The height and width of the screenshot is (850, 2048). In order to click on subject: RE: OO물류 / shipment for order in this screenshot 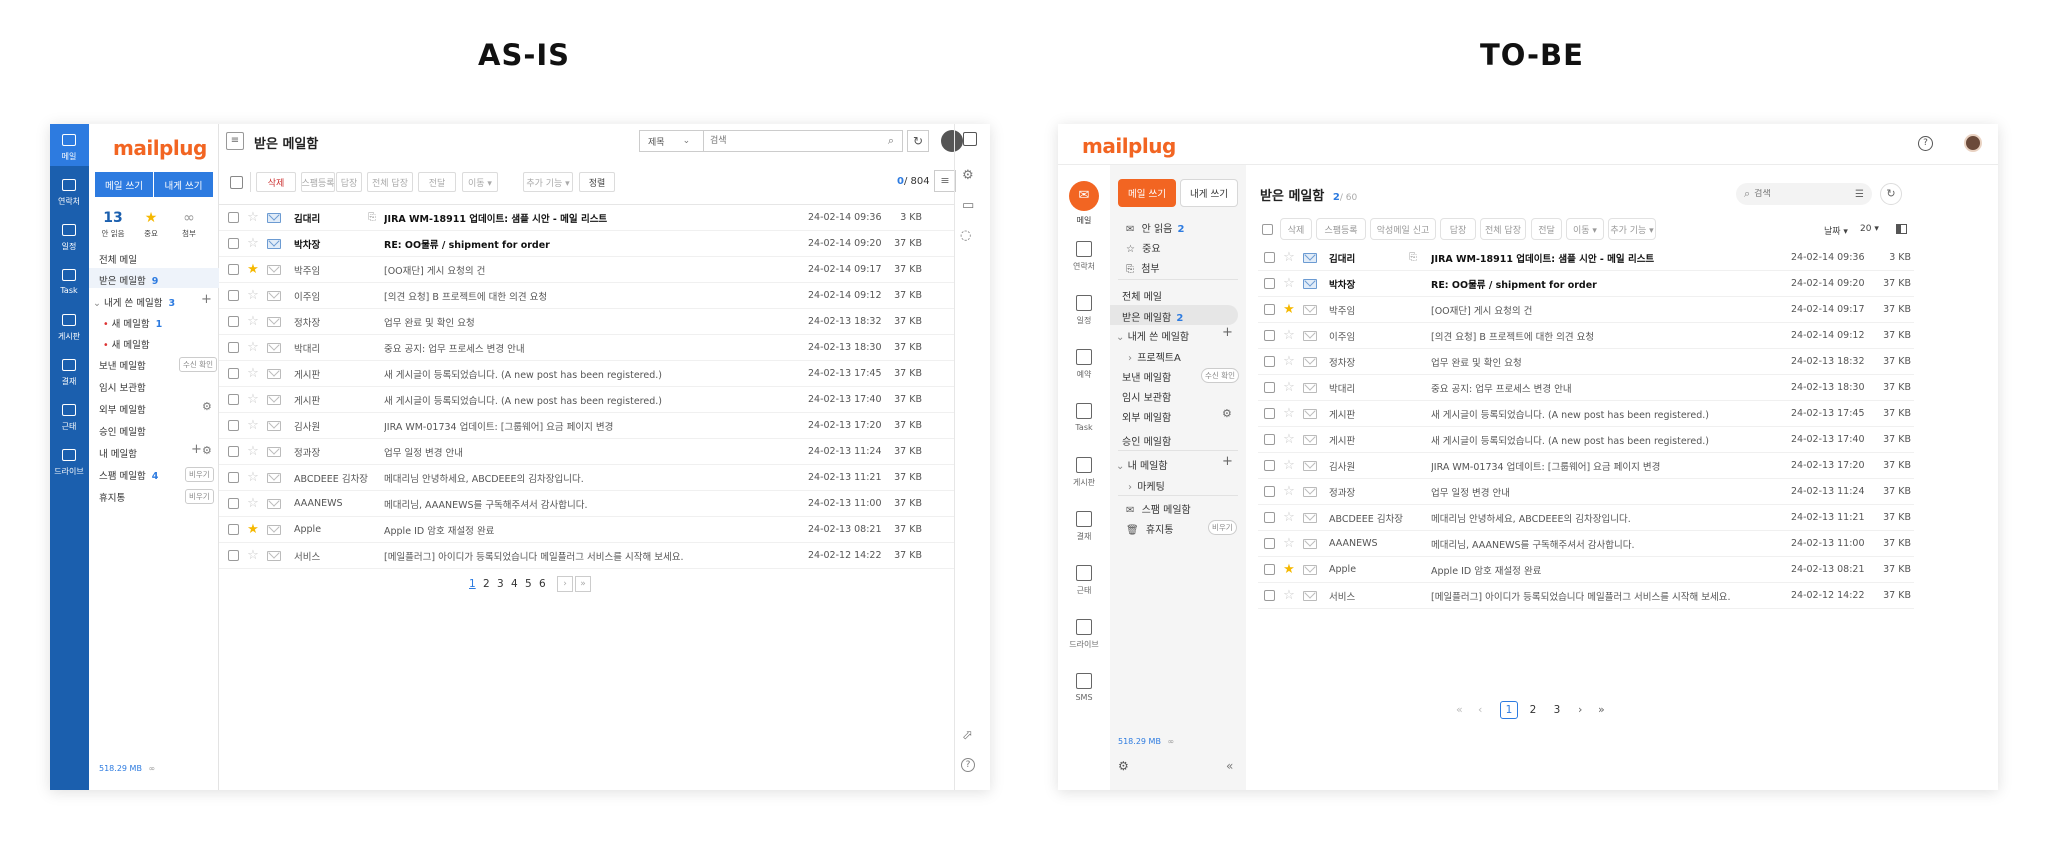, I will do `click(596, 244)`.